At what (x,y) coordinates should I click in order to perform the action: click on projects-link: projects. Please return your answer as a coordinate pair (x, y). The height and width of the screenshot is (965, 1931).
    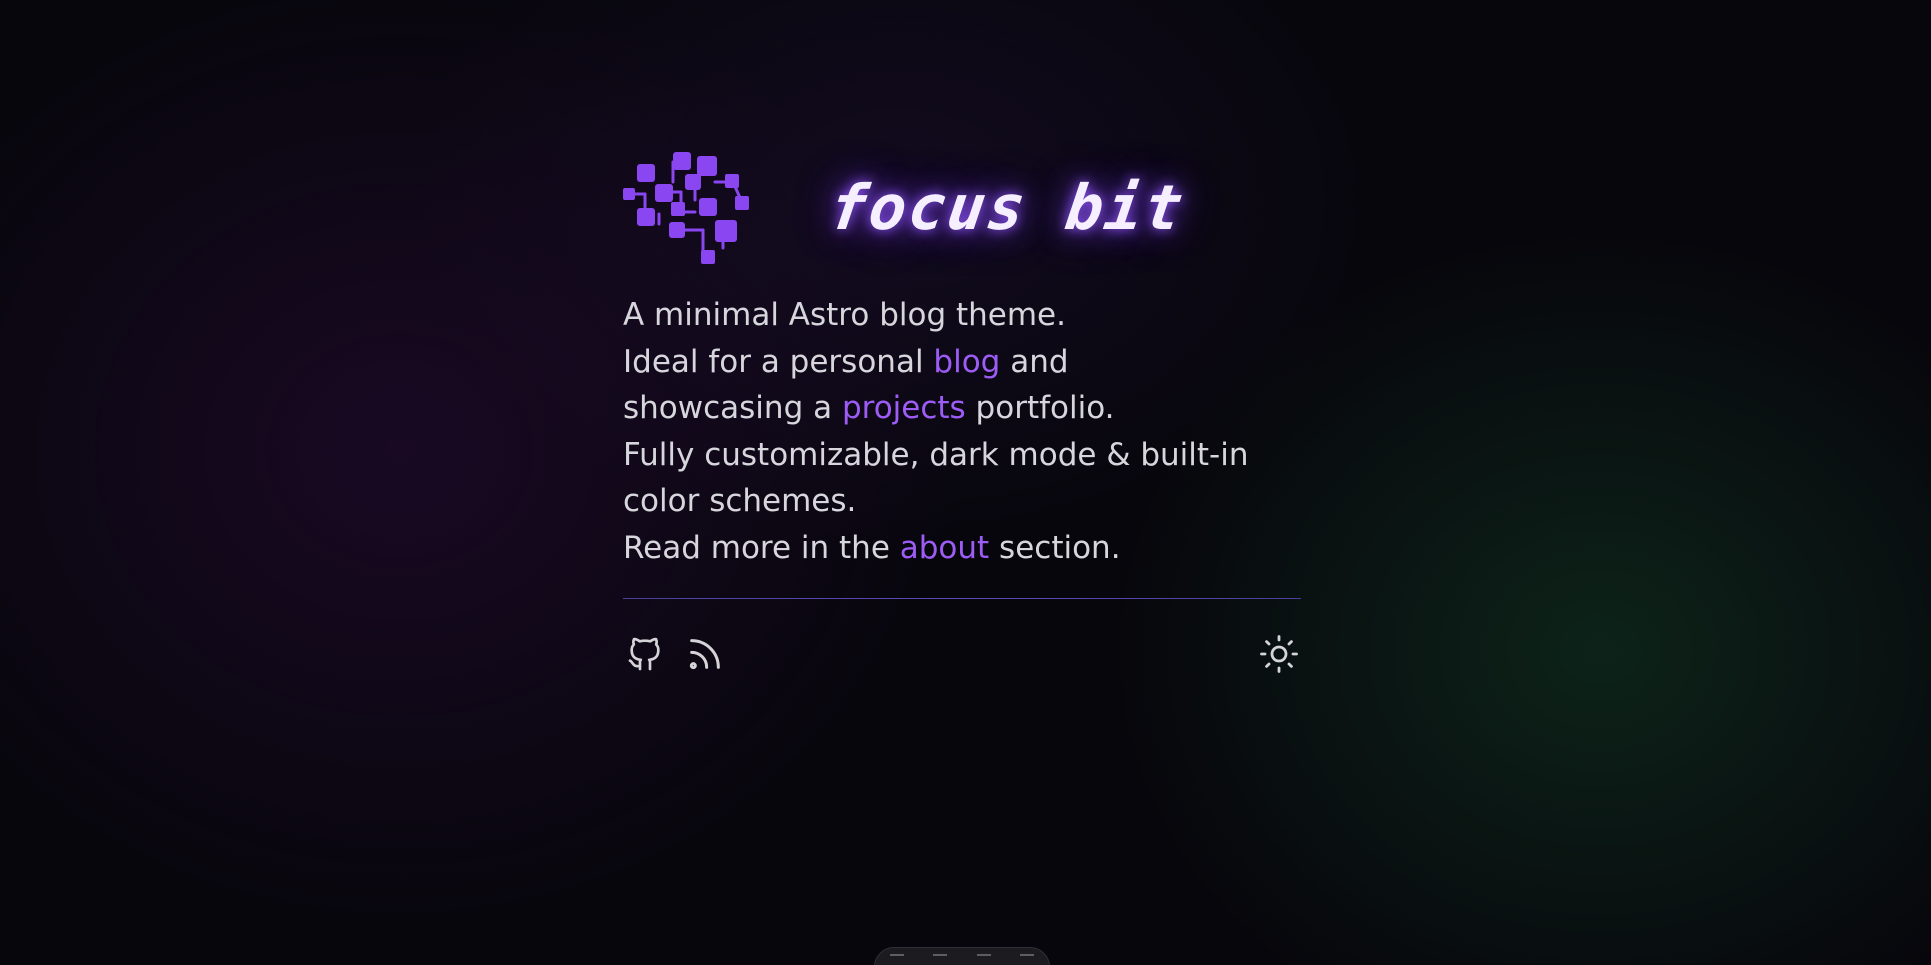
    Looking at the image, I should click on (904, 408).